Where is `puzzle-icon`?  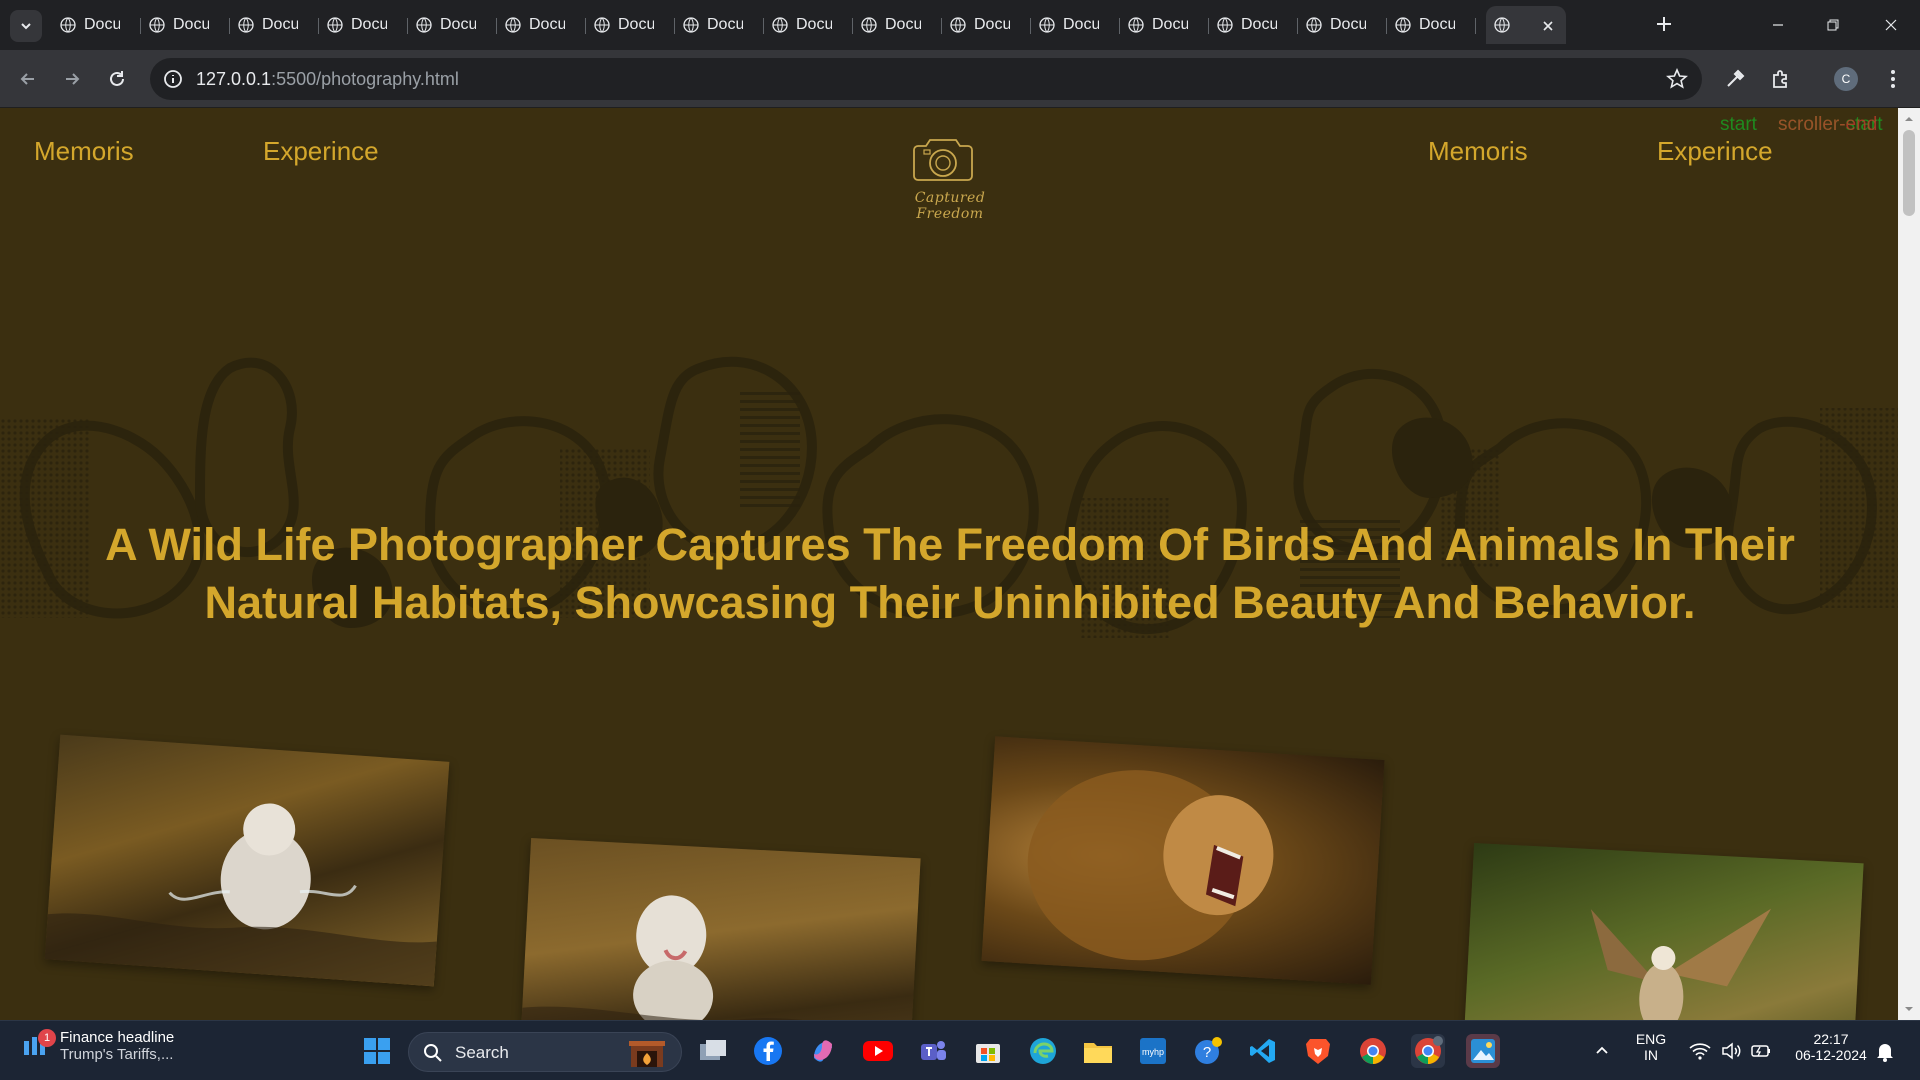
puzzle-icon is located at coordinates (1780, 79).